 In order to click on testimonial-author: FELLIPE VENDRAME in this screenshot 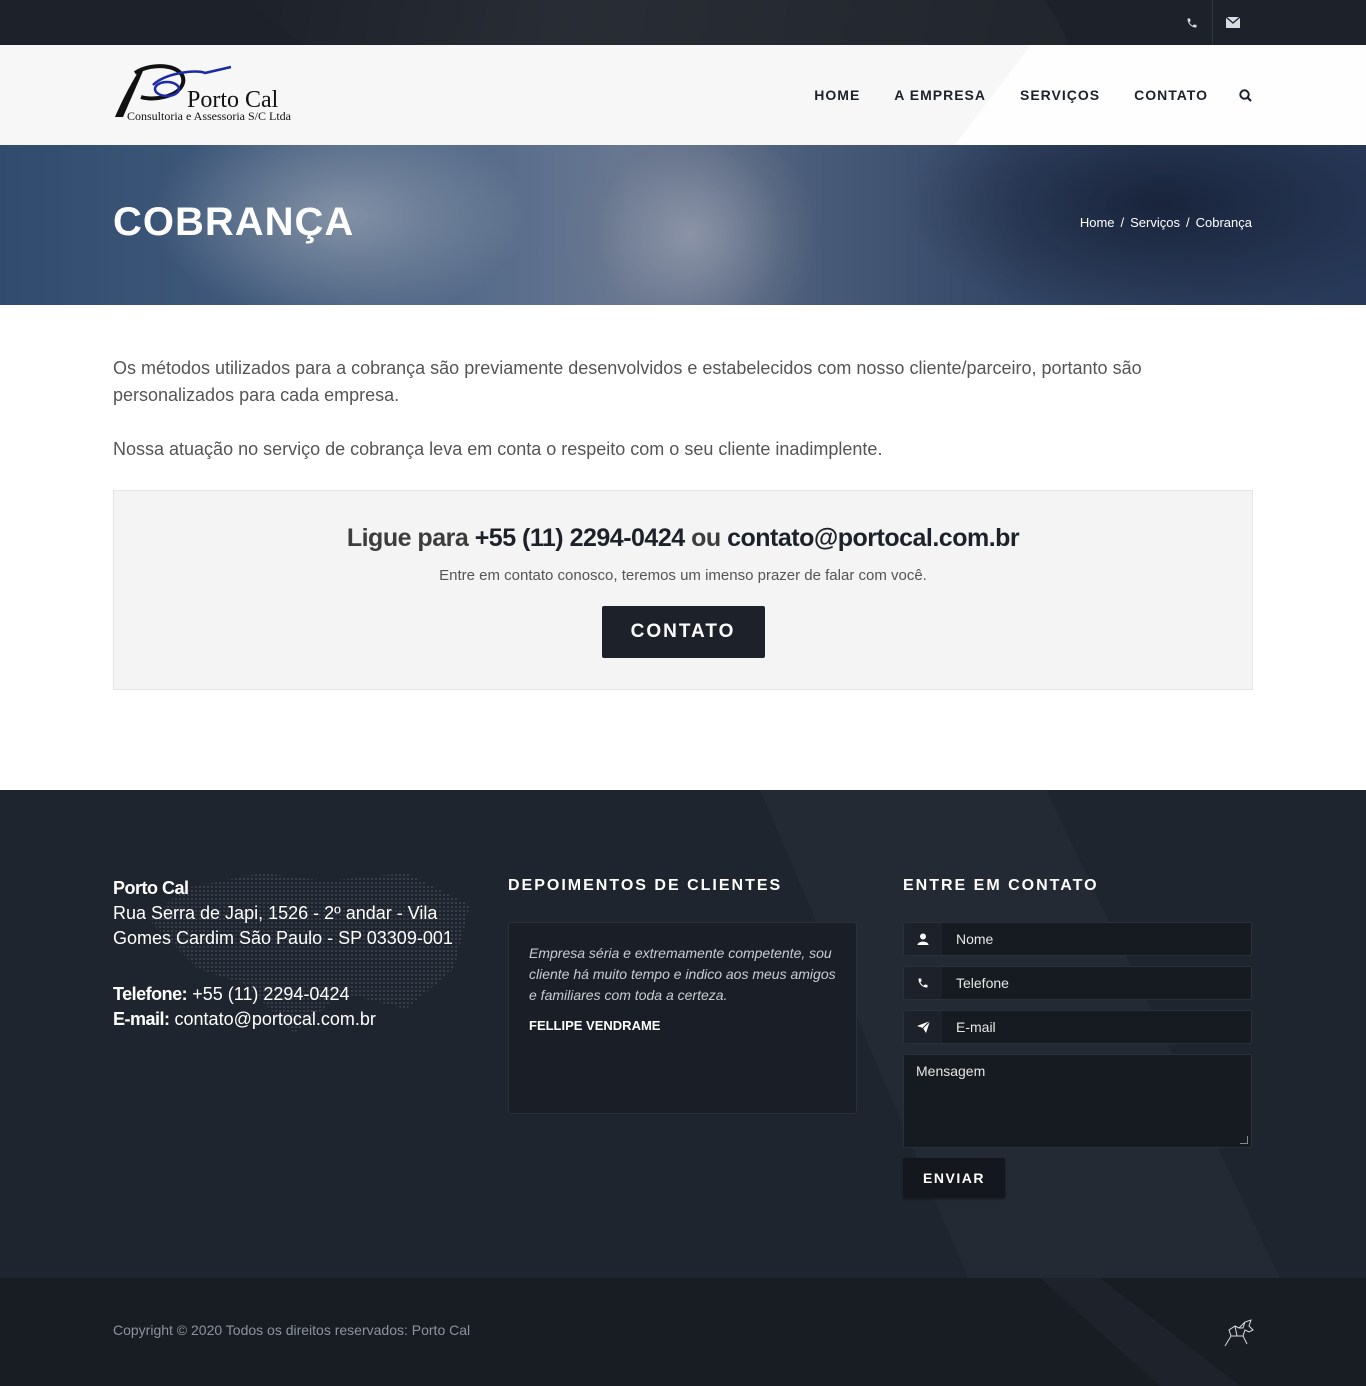, I will do `click(595, 1025)`.